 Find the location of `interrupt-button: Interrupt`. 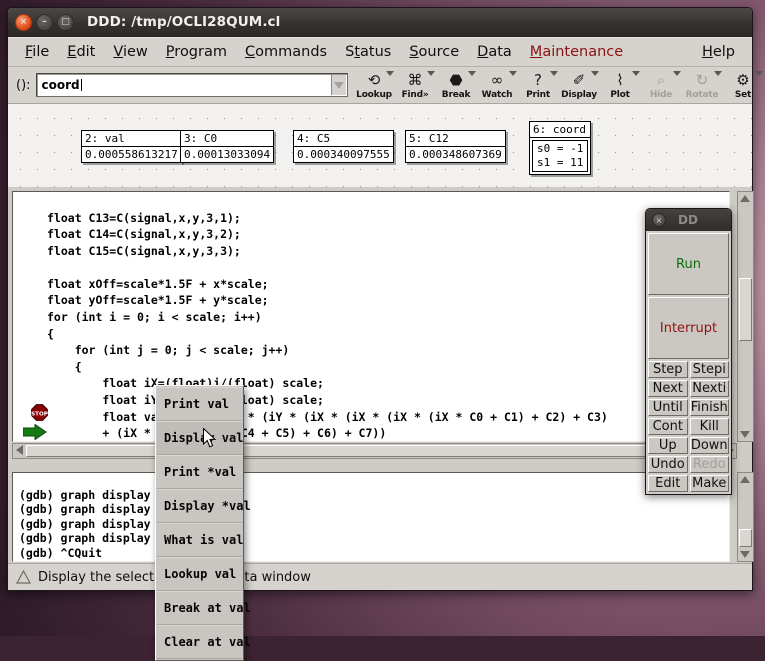

interrupt-button: Interrupt is located at coordinates (688, 328).